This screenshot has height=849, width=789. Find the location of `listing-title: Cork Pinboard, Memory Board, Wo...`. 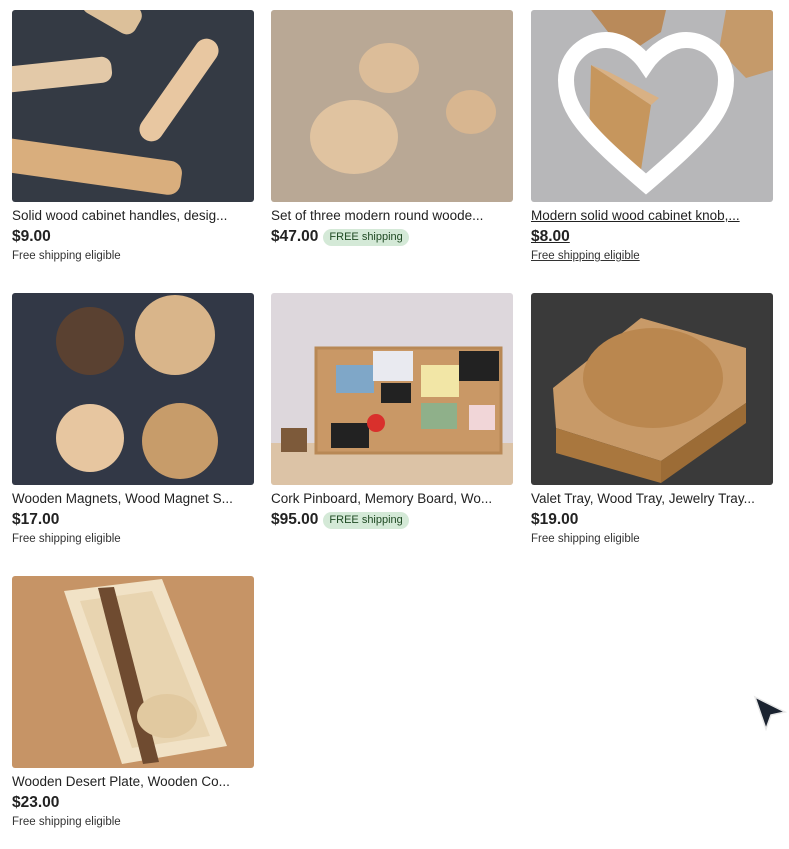

listing-title: Cork Pinboard, Memory Board, Wo... is located at coordinates (392, 498).